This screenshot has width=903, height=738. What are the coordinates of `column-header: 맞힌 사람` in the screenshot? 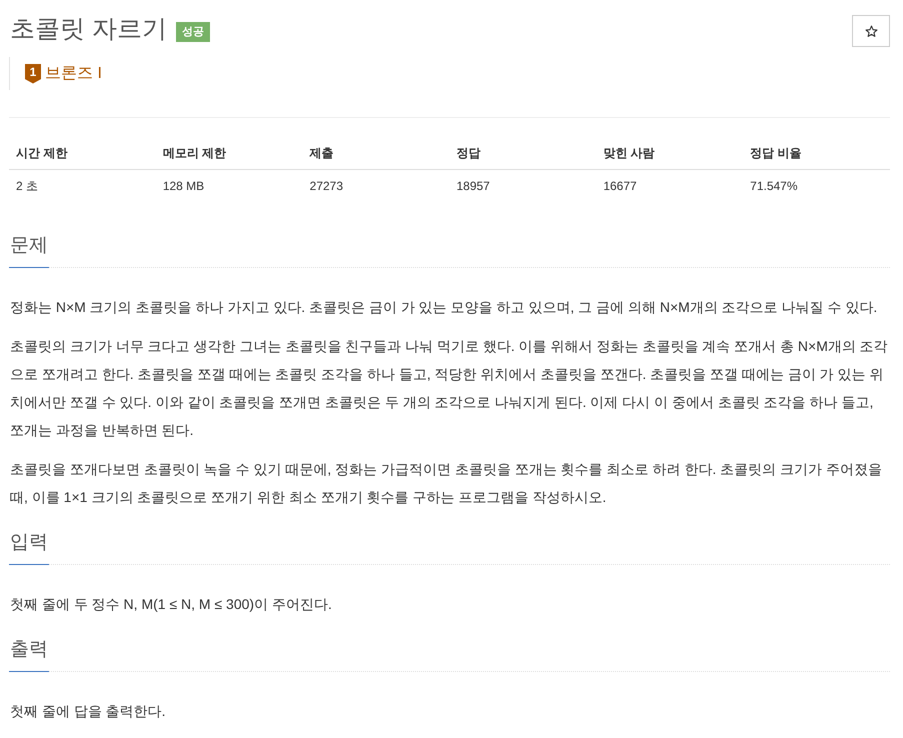 It's located at (670, 153).